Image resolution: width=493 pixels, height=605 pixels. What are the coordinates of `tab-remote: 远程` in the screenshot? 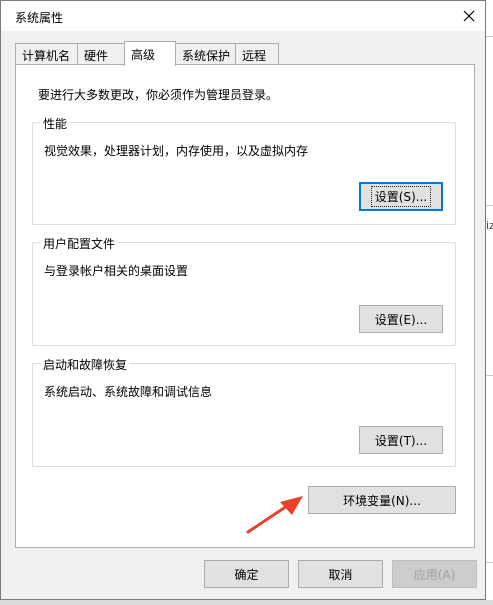 It's located at (257, 53).